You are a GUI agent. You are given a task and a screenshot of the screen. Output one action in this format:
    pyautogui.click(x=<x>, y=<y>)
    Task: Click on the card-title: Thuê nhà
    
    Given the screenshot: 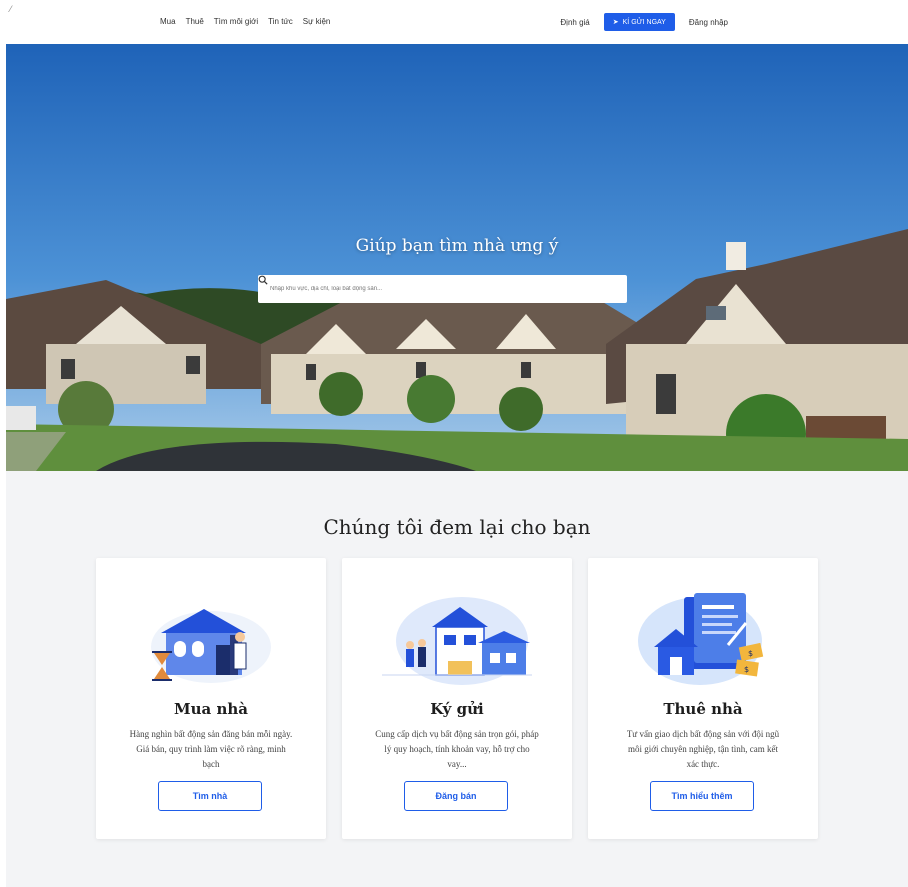 What is the action you would take?
    pyautogui.click(x=703, y=709)
    